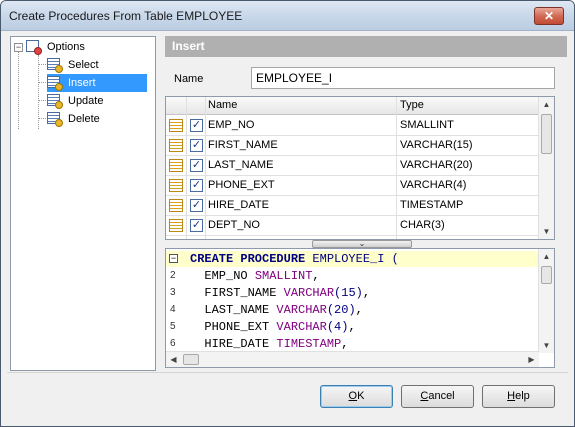  I want to click on code-identifier: HIRE_DATE, so click(233, 344).